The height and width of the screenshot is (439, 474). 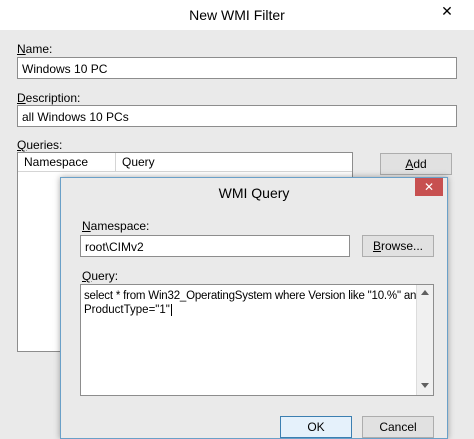 What do you see at coordinates (237, 116) in the screenshot?
I see `description-field: all Windows 10 PCs` at bounding box center [237, 116].